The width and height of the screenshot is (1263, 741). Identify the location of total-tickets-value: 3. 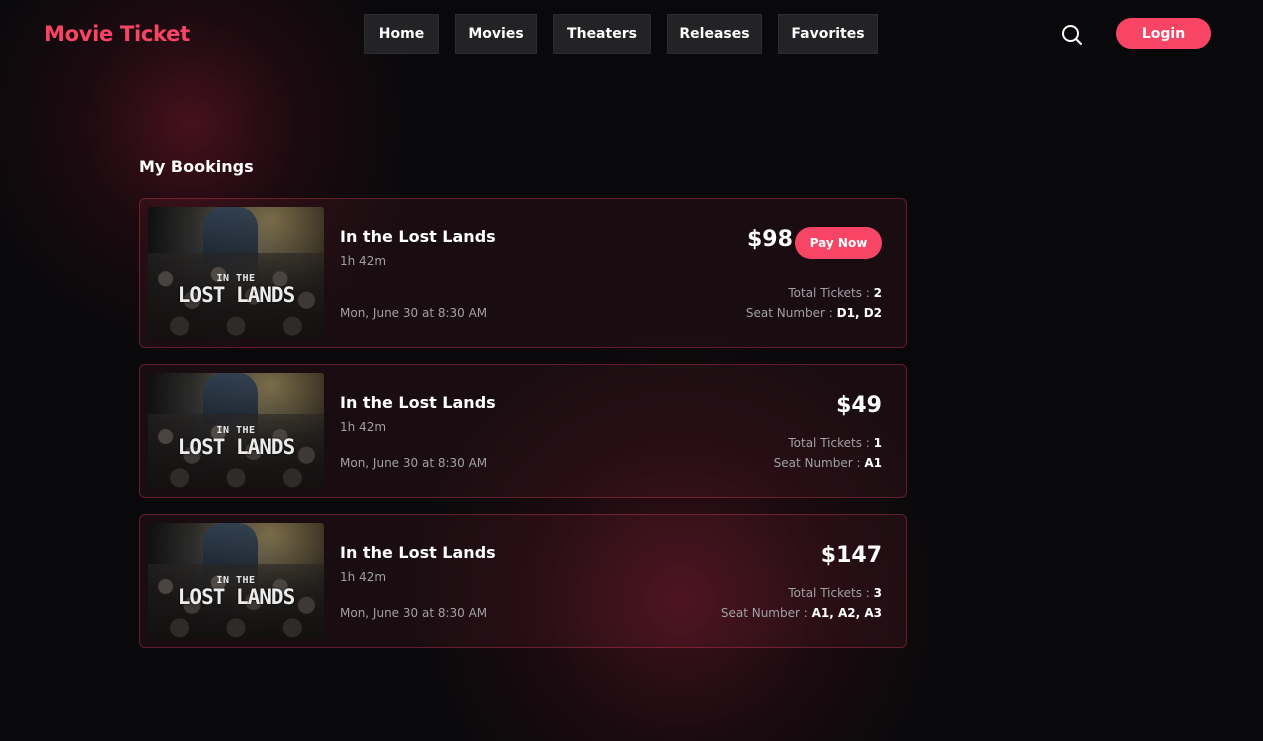
(877, 593).